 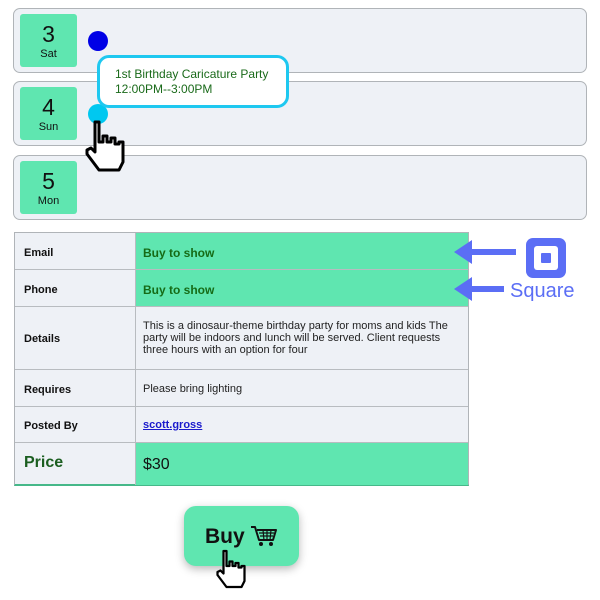 I want to click on day-number: 4, so click(x=48, y=107).